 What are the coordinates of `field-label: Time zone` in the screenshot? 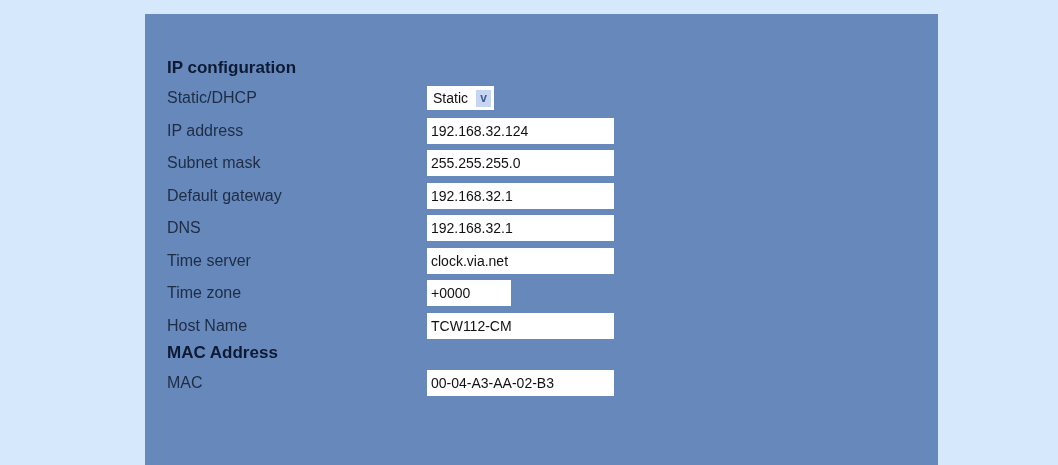 It's located at (205, 293).